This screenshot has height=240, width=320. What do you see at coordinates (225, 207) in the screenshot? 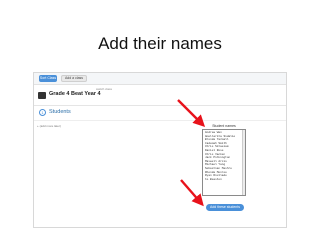
I see `add-students-button: Add these students` at bounding box center [225, 207].